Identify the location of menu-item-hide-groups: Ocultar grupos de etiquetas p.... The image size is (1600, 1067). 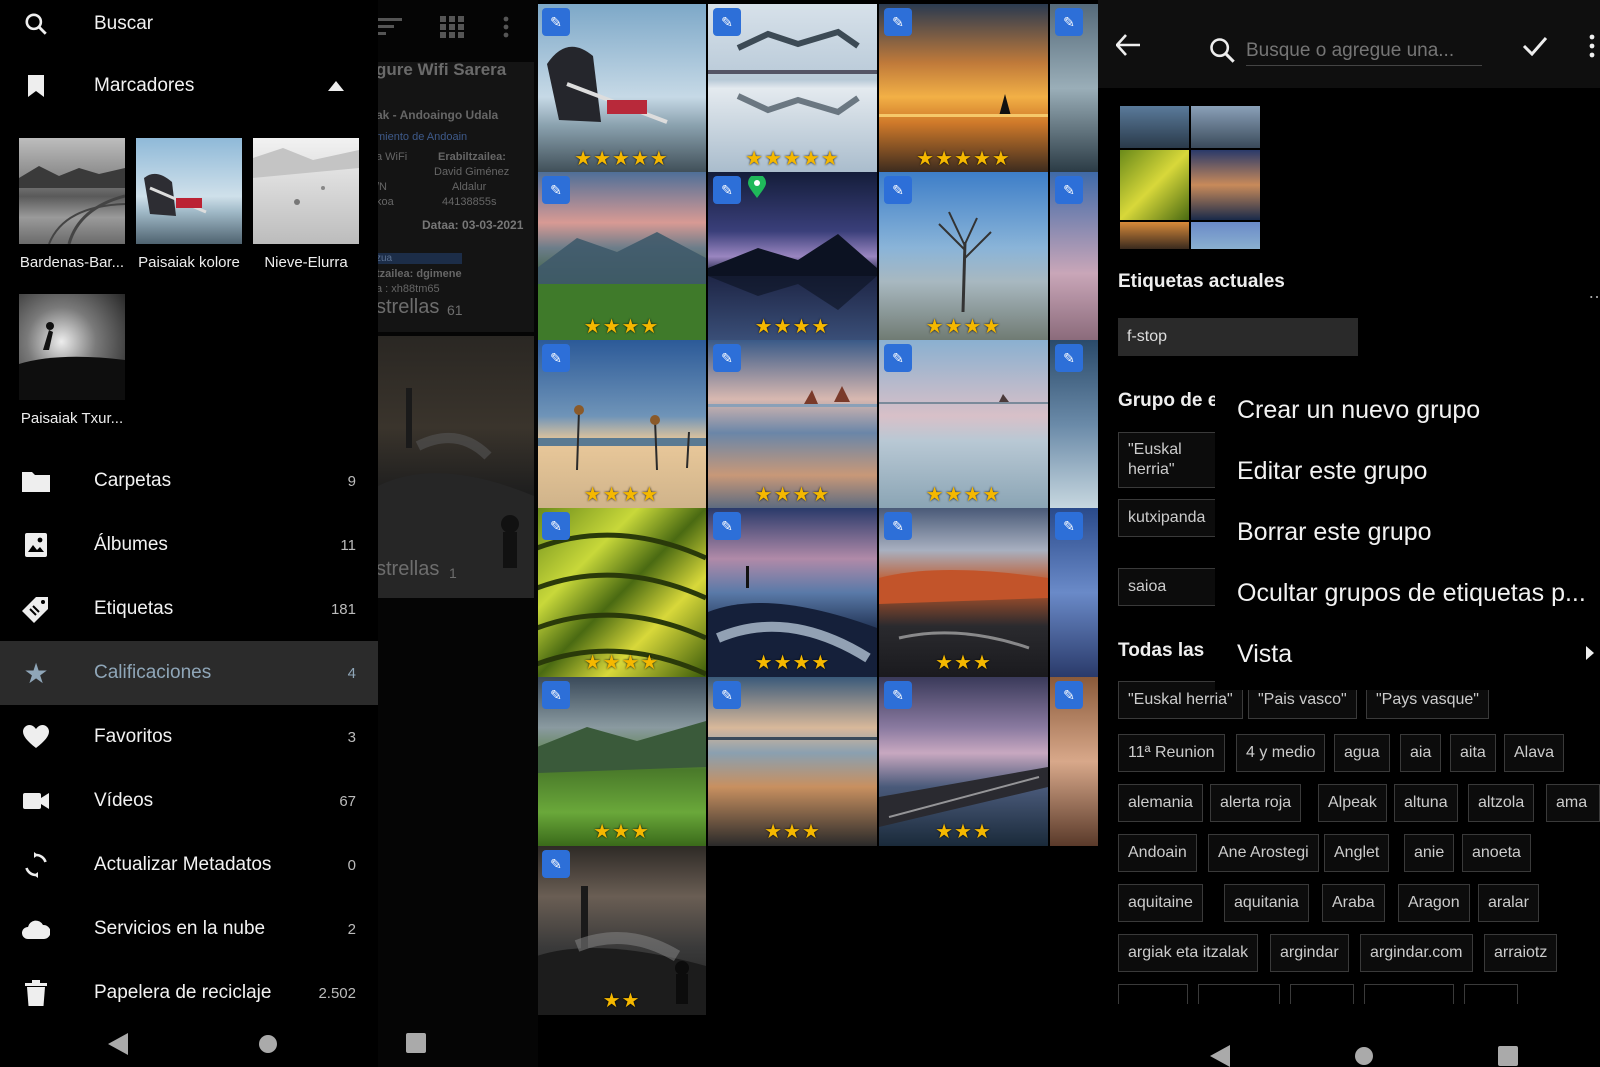
(1411, 593).